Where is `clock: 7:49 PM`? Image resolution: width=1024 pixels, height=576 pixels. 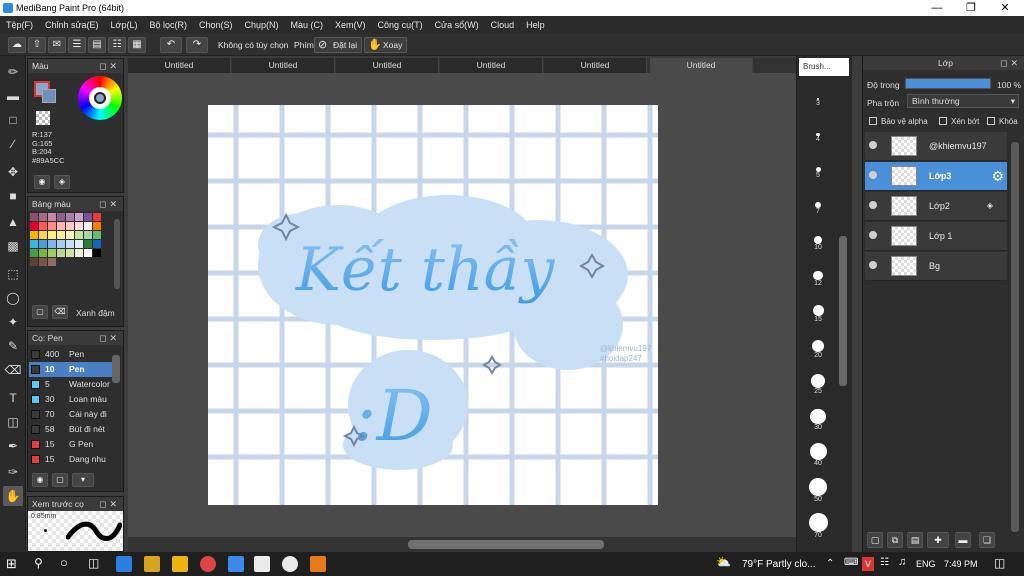 clock: 7:49 PM is located at coordinates (961, 564).